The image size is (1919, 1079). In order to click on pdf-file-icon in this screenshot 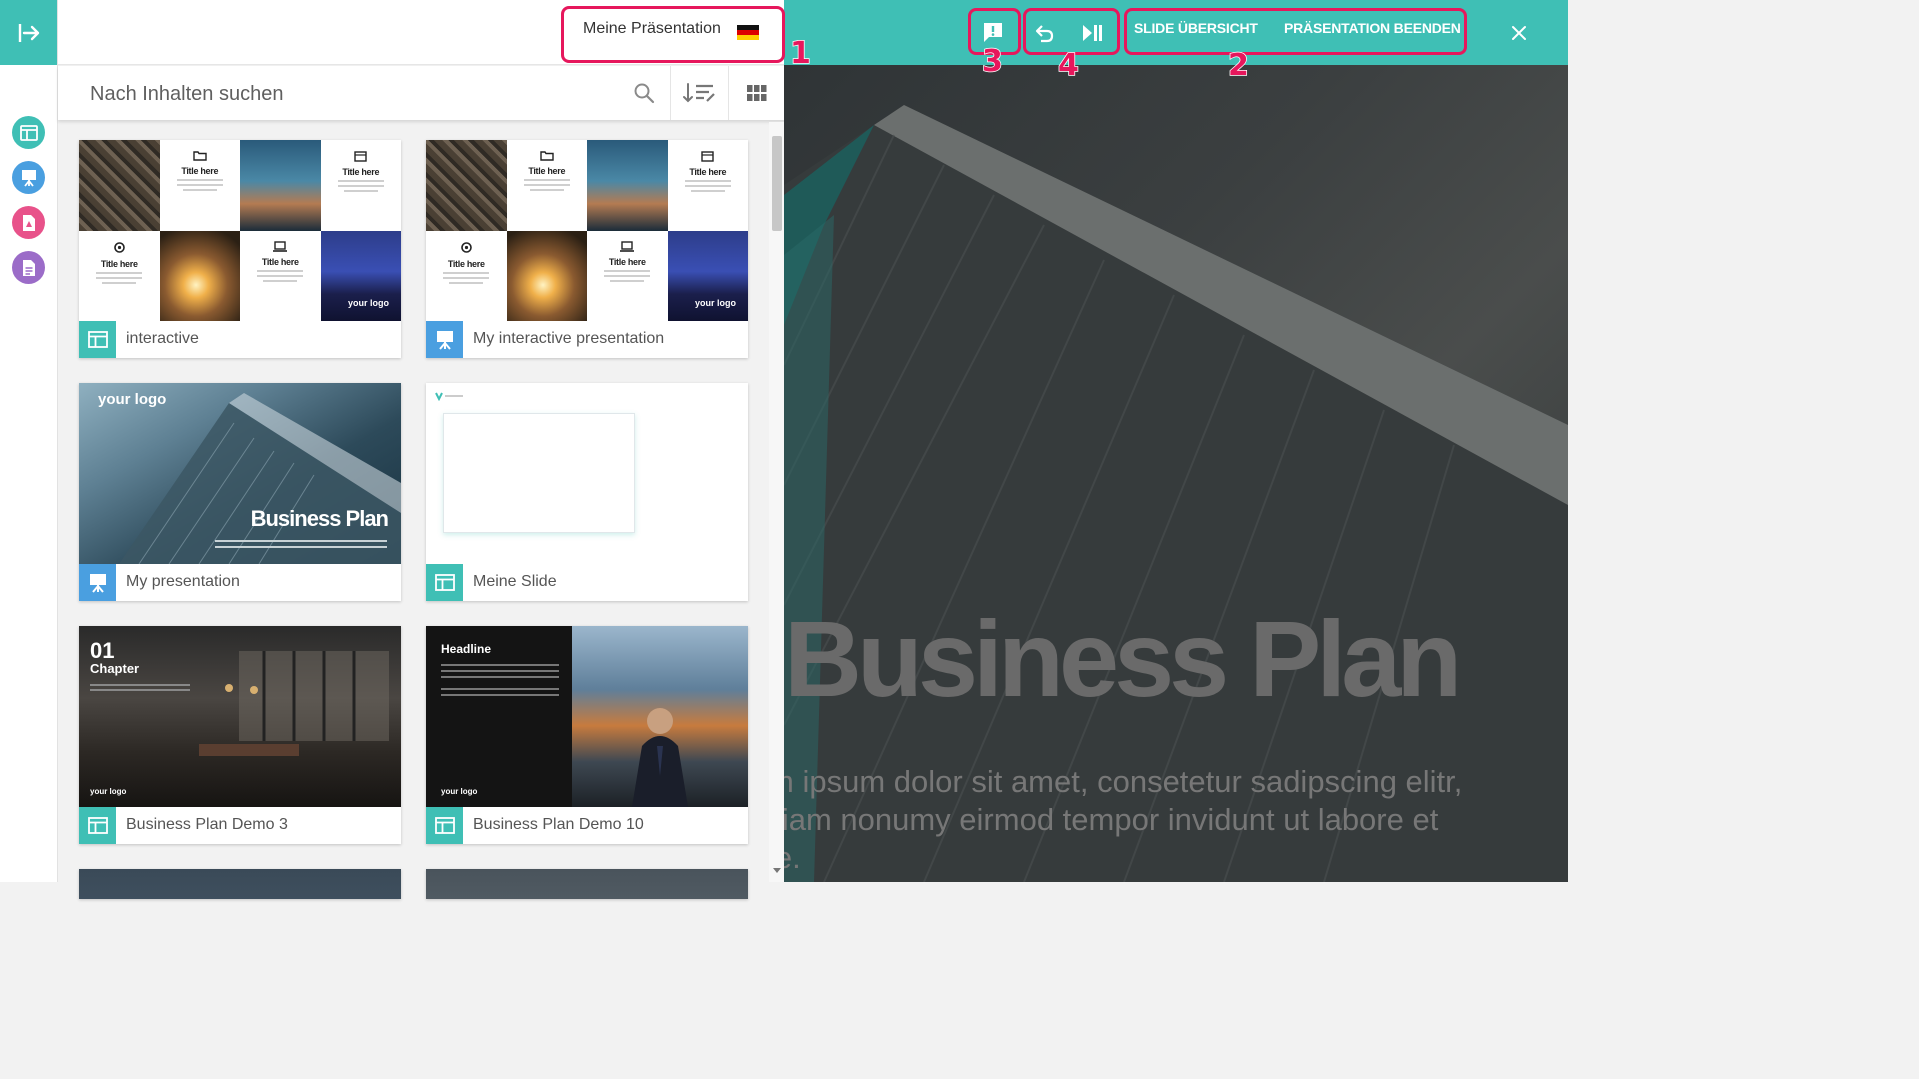, I will do `click(28, 222)`.